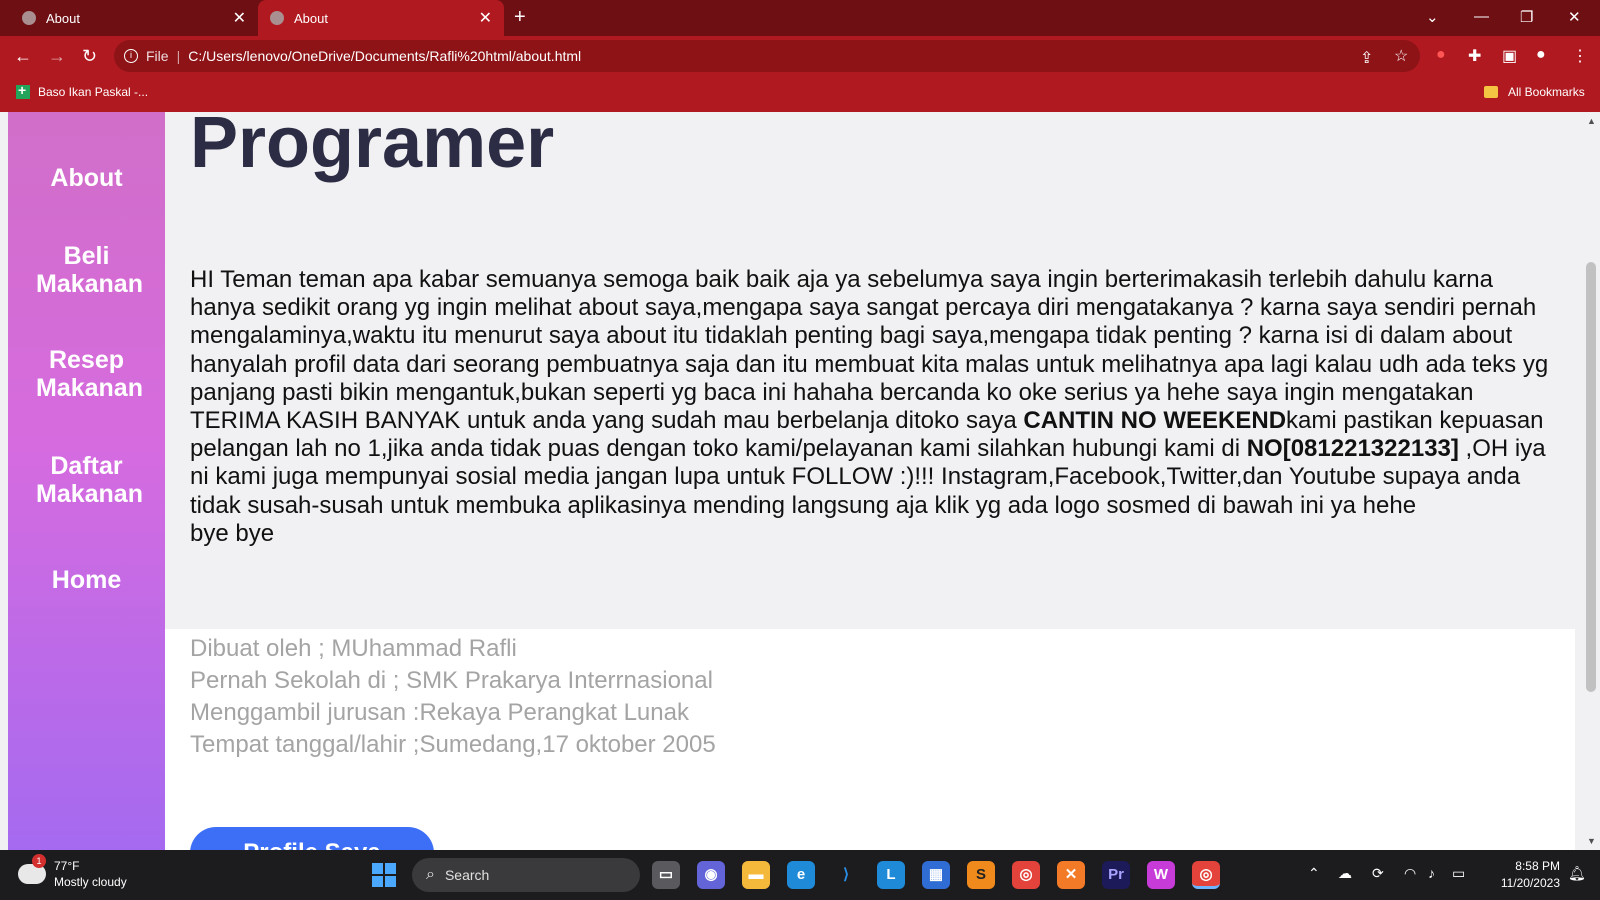 This screenshot has height=900, width=1600. What do you see at coordinates (711, 875) in the screenshot?
I see `chat-icon: ◉` at bounding box center [711, 875].